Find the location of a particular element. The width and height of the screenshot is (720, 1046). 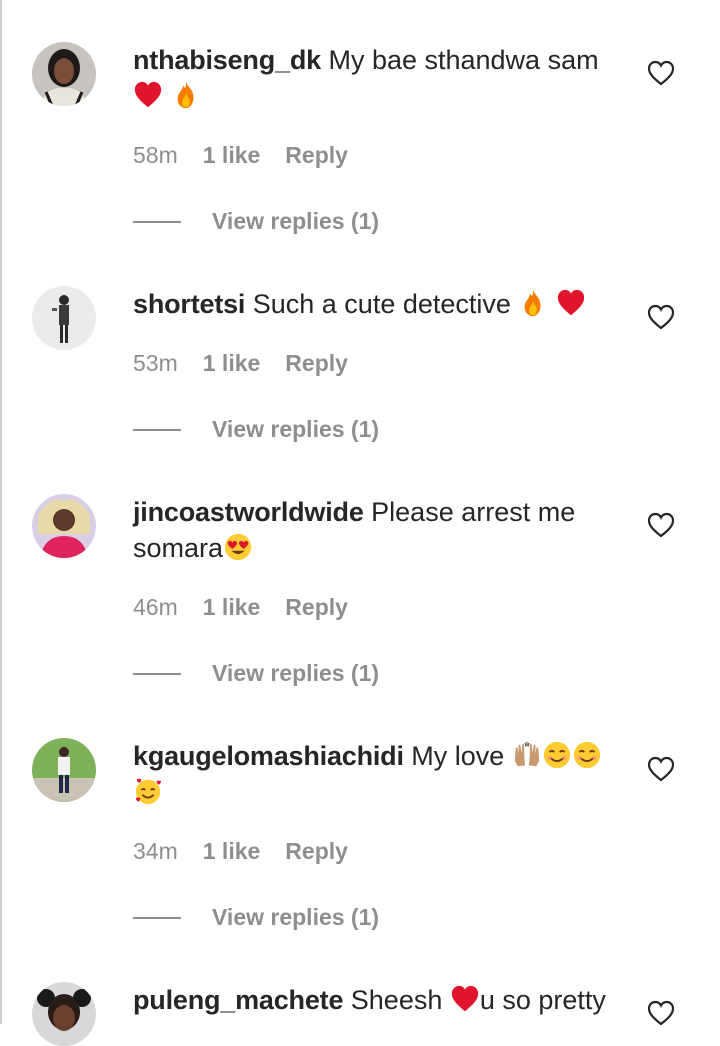

smiling-face-with-hearts-emoji is located at coordinates (148, 791).